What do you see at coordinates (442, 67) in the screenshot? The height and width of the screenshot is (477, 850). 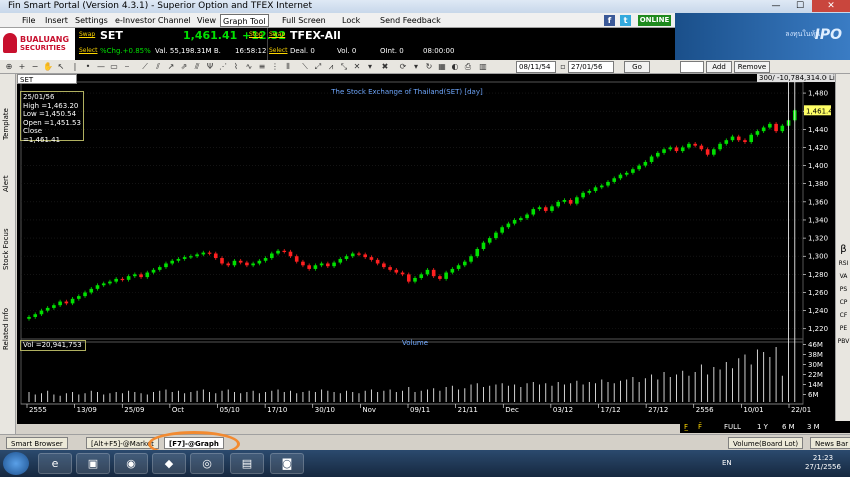 I see `chart-type-icon: ▦` at bounding box center [442, 67].